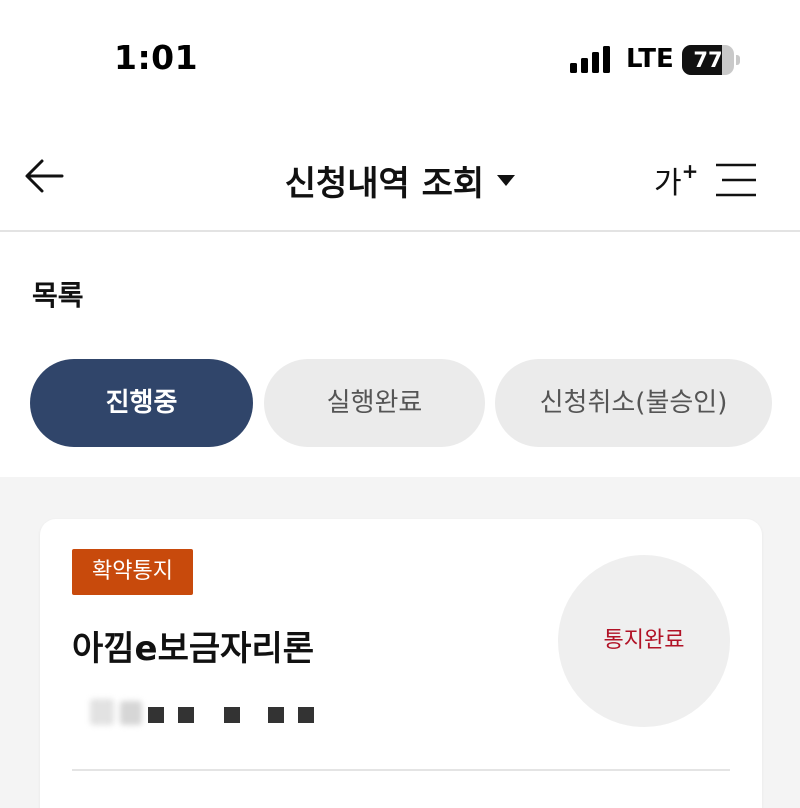 Image resolution: width=800 pixels, height=808 pixels. I want to click on card-divider, so click(401, 770).